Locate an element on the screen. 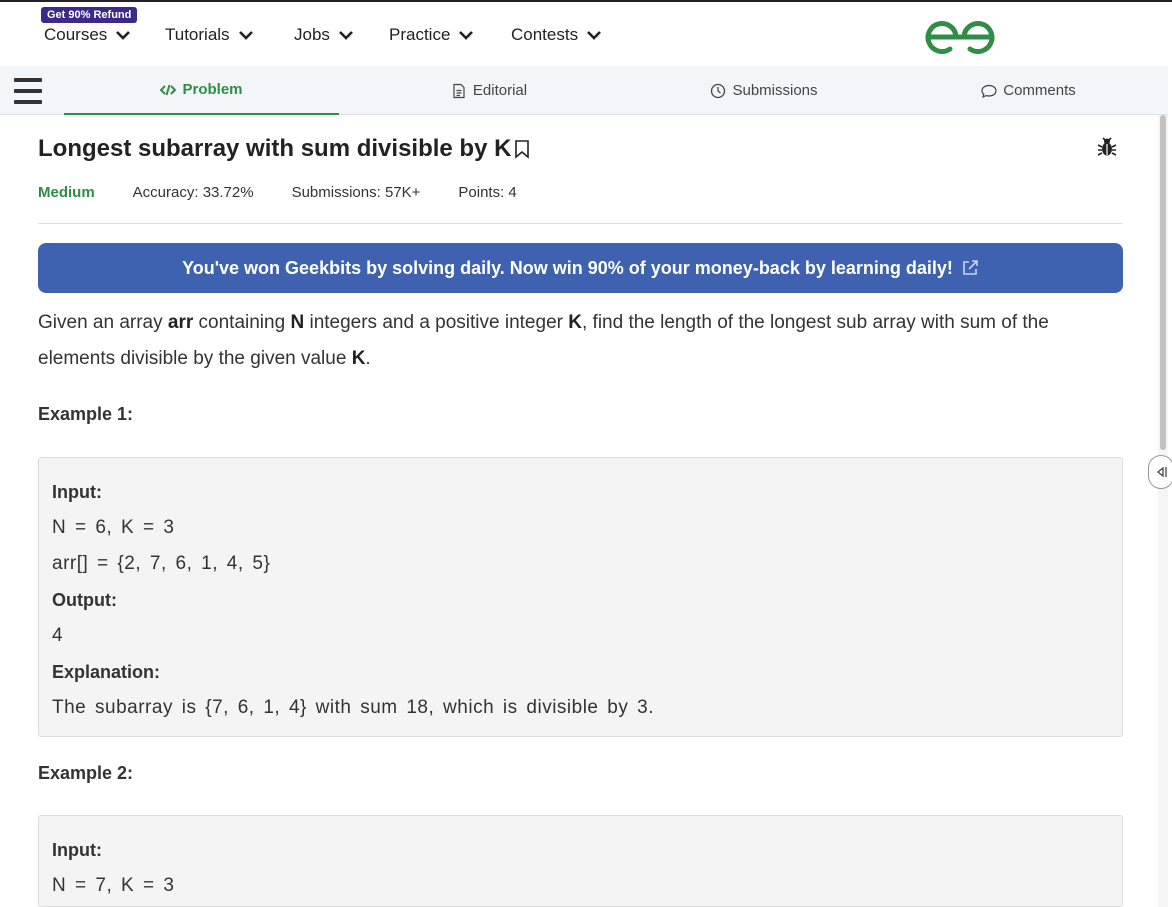  document-icon is located at coordinates (459, 90).